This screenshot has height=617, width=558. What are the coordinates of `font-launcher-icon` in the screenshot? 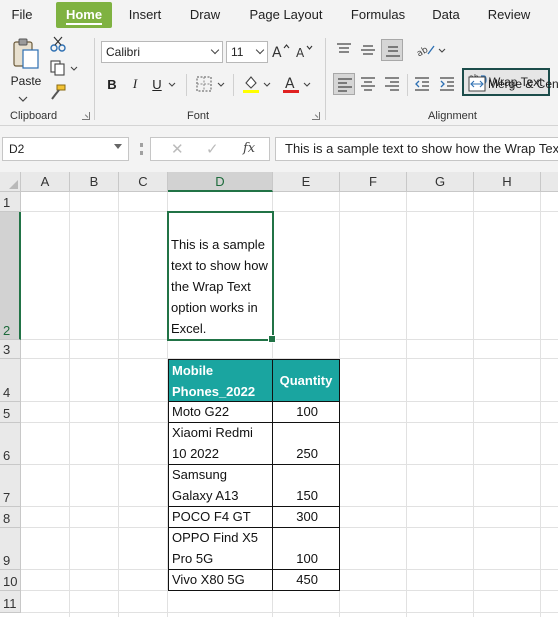 It's located at (316, 116).